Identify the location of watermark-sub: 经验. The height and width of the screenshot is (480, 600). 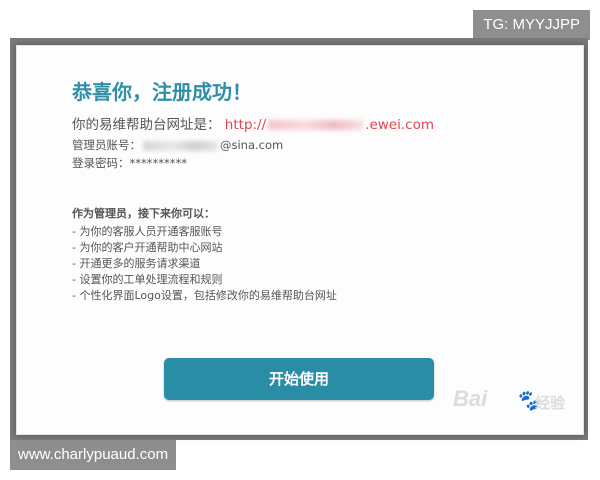
(550, 403).